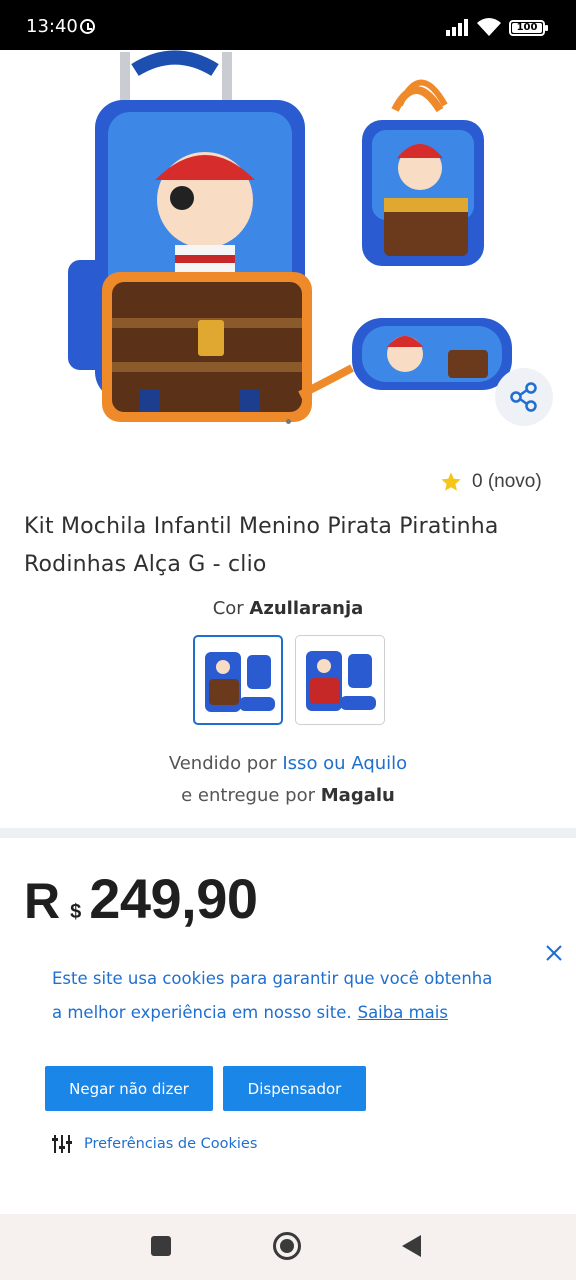 This screenshot has width=576, height=1280. What do you see at coordinates (507, 481) in the screenshot?
I see `rating-text: 0 (novo)` at bounding box center [507, 481].